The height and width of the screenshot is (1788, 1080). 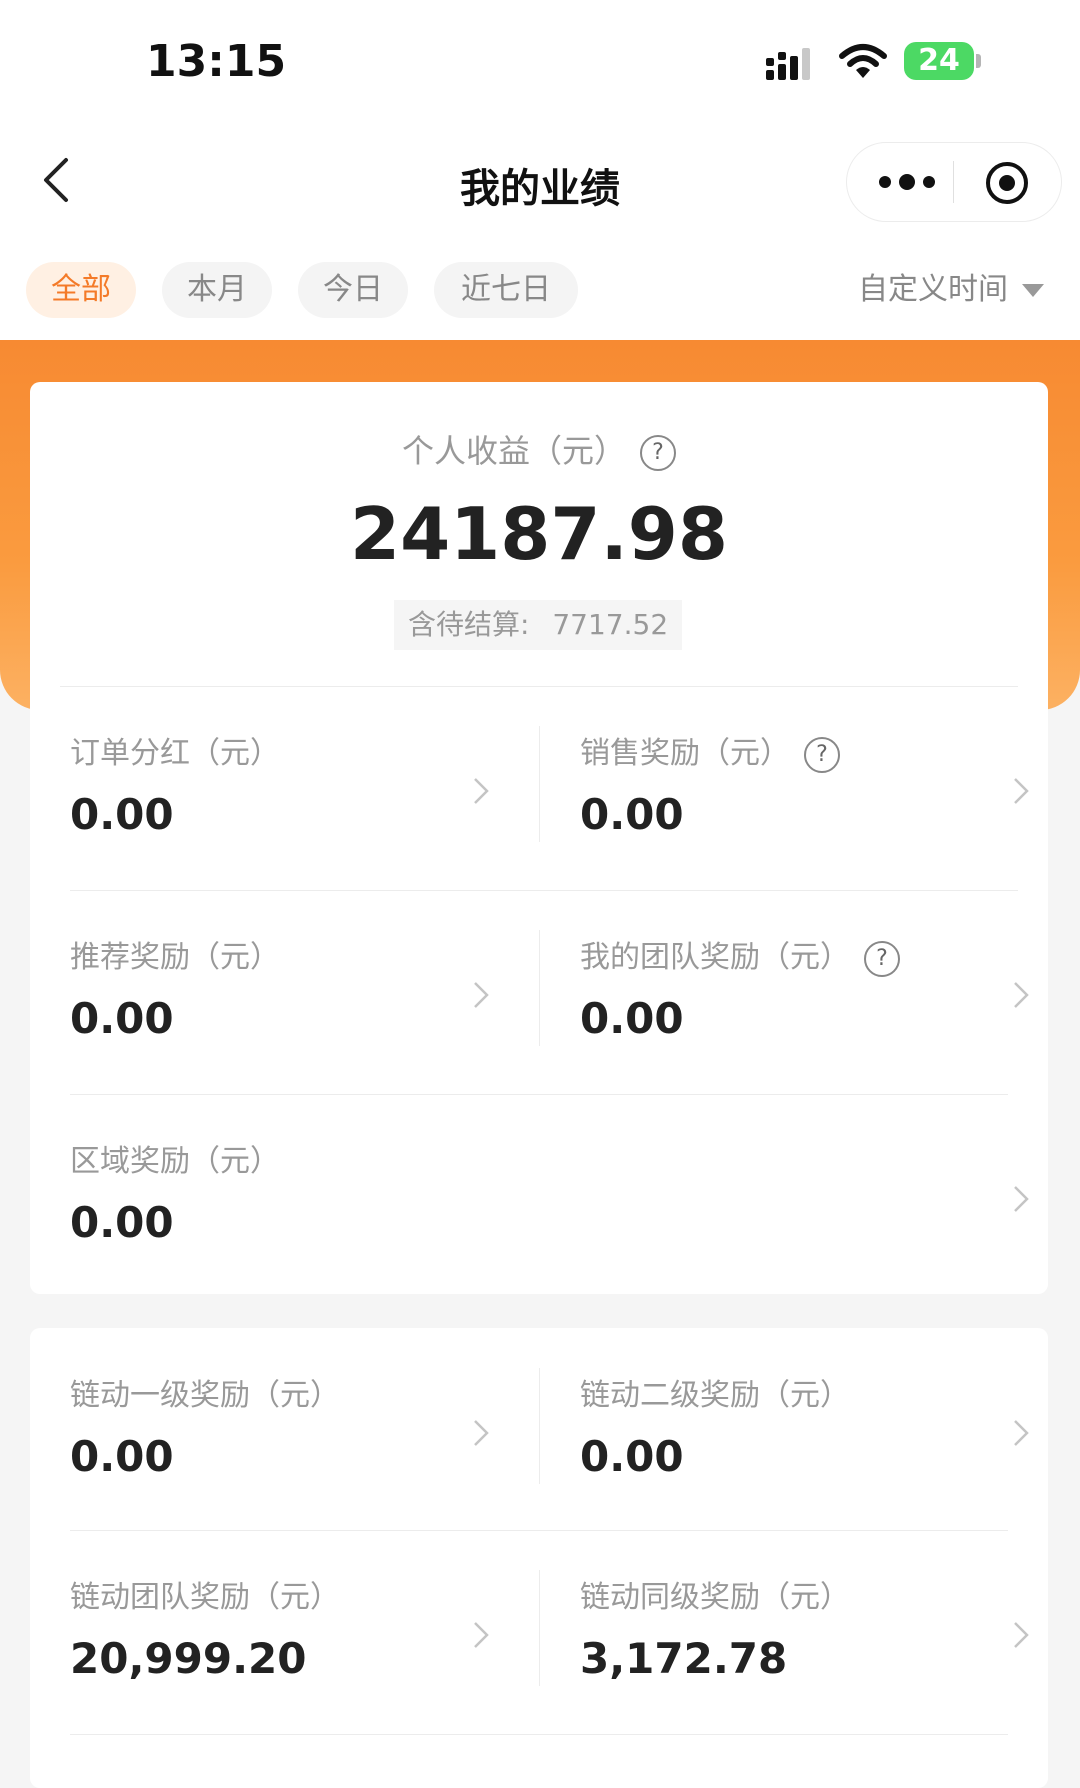 What do you see at coordinates (216, 61) in the screenshot?
I see `status-time: 13:15` at bounding box center [216, 61].